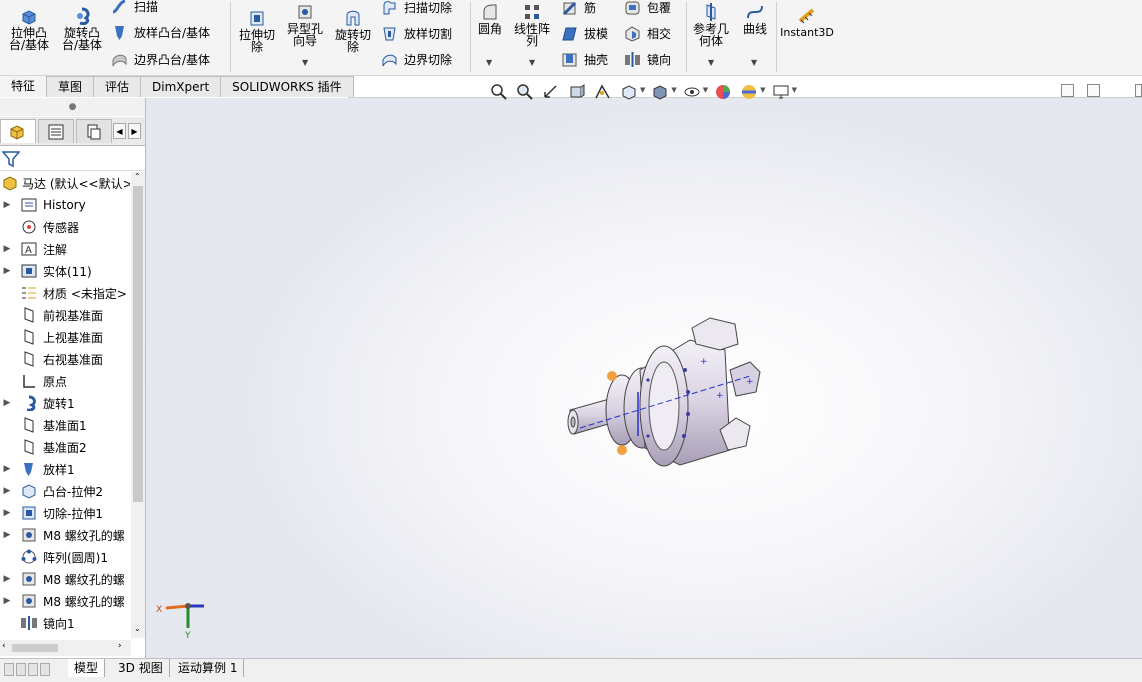 The width and height of the screenshot is (1142, 682). Describe the element at coordinates (416, 33) in the screenshot. I see `lofted-cut-button: 放样切割` at that location.